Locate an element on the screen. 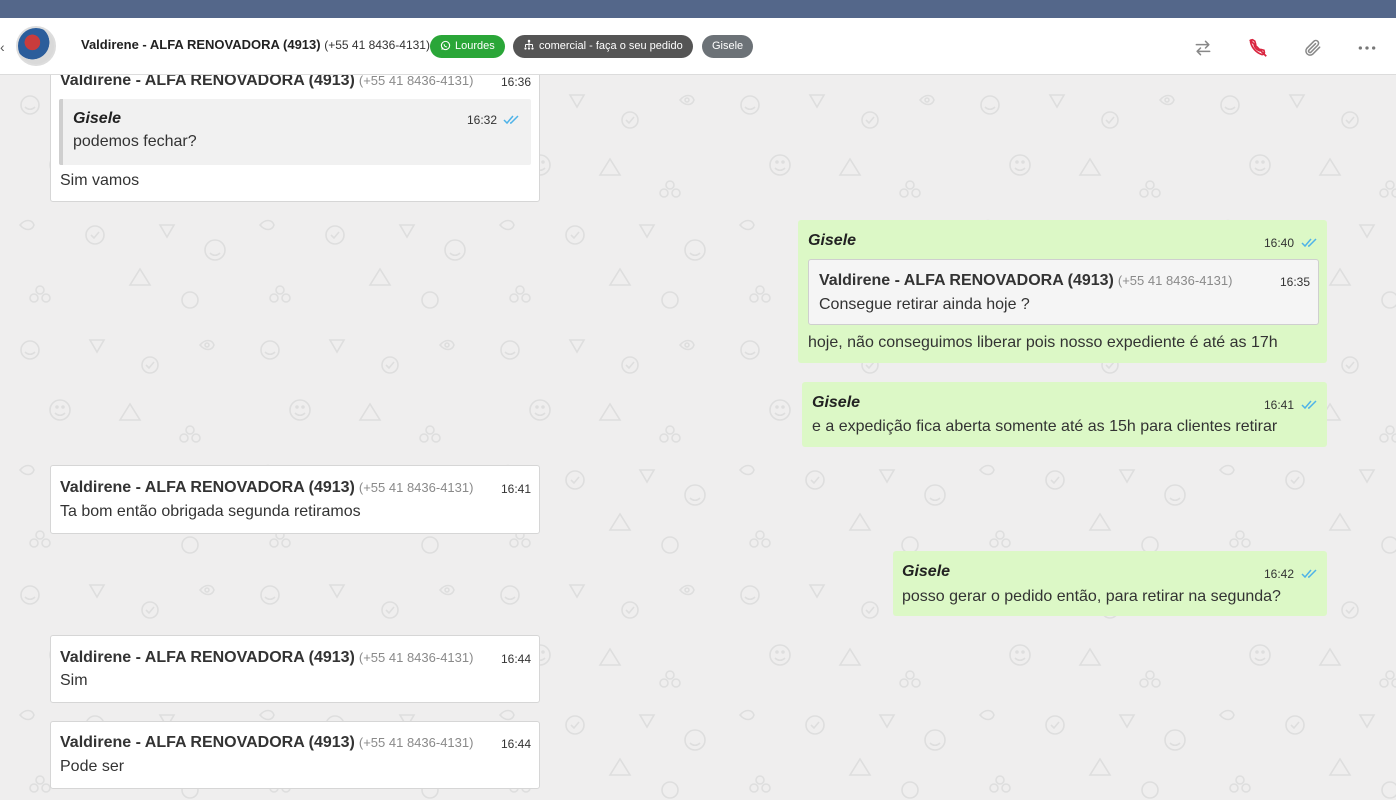 The height and width of the screenshot is (800, 1396). tag-agent: Gisele is located at coordinates (728, 46).